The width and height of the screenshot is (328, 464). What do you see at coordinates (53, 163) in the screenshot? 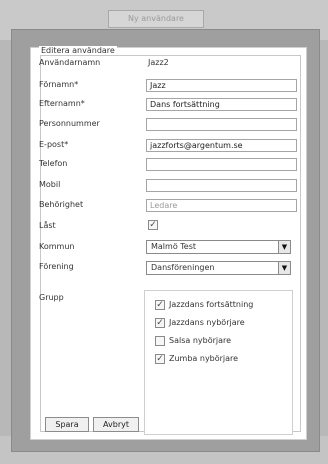
I see `phone-label: Telefon` at bounding box center [53, 163].